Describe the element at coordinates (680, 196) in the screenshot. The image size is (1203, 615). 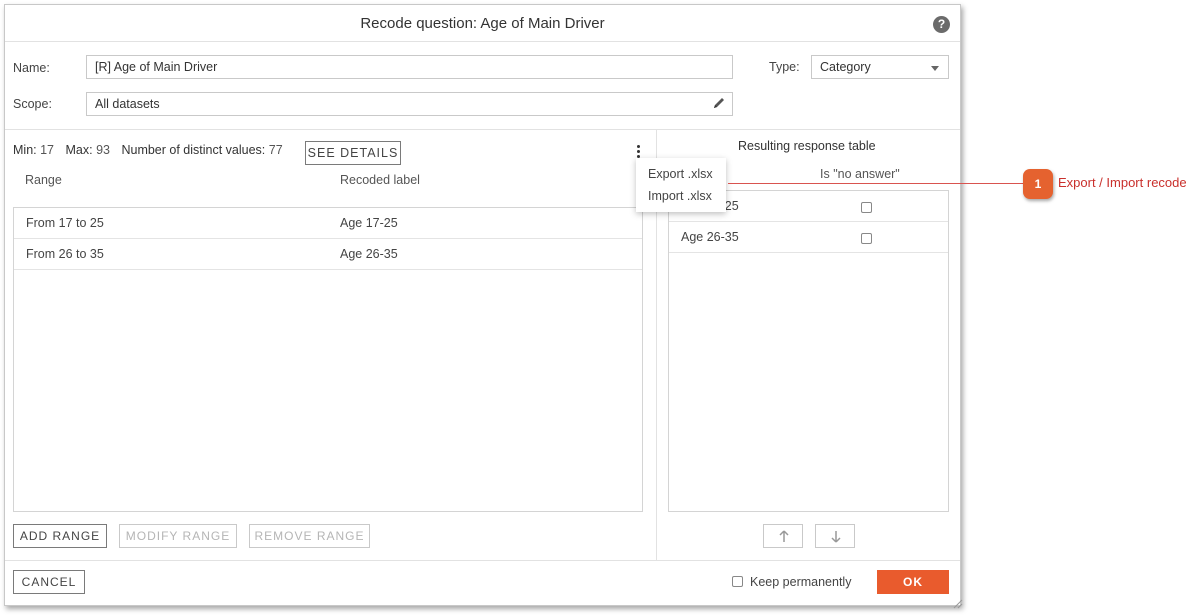
I see `menu-item-import: Import .xlsx` at that location.